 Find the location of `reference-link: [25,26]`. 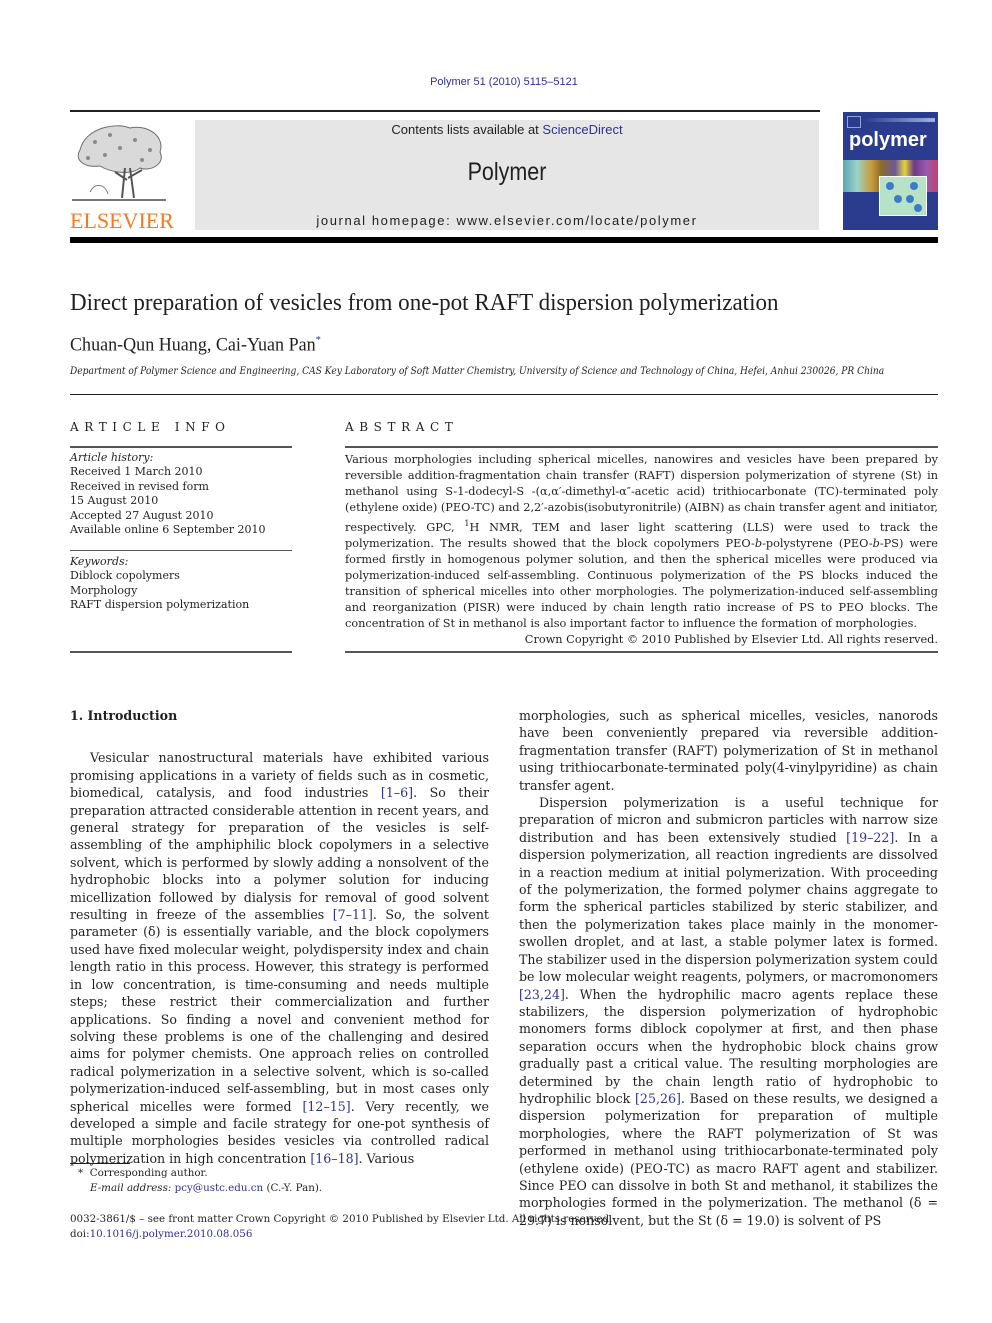

reference-link: [25,26] is located at coordinates (658, 1098).